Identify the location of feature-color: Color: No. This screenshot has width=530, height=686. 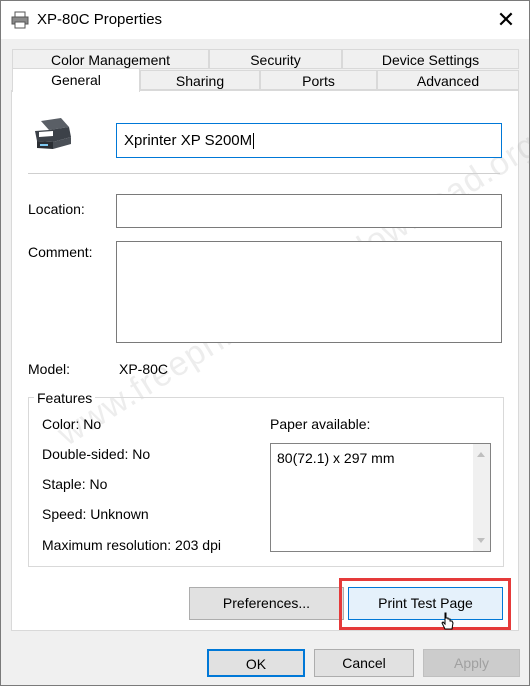
(72, 424).